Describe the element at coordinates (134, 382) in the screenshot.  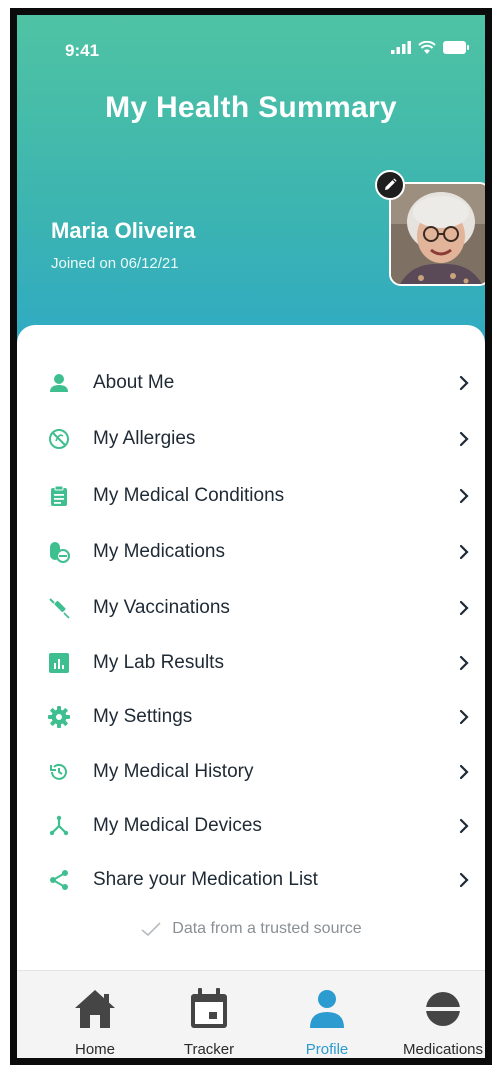
I see `menu-label: About Me` at that location.